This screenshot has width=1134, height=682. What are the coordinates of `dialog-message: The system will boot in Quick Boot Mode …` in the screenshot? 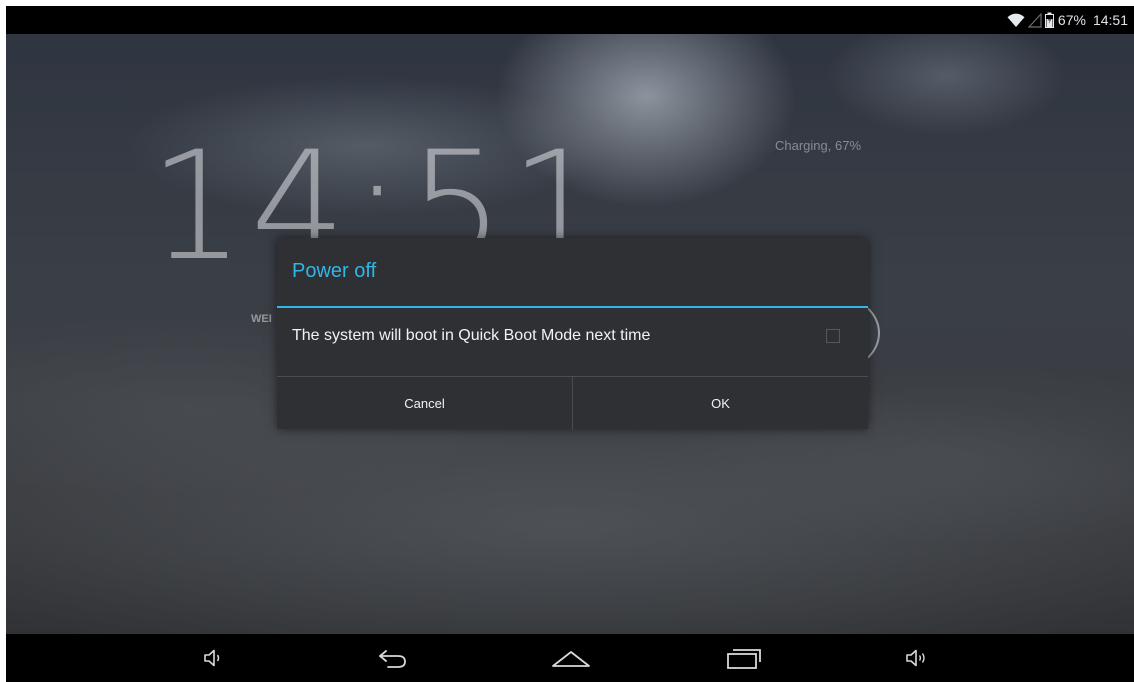 It's located at (471, 335).